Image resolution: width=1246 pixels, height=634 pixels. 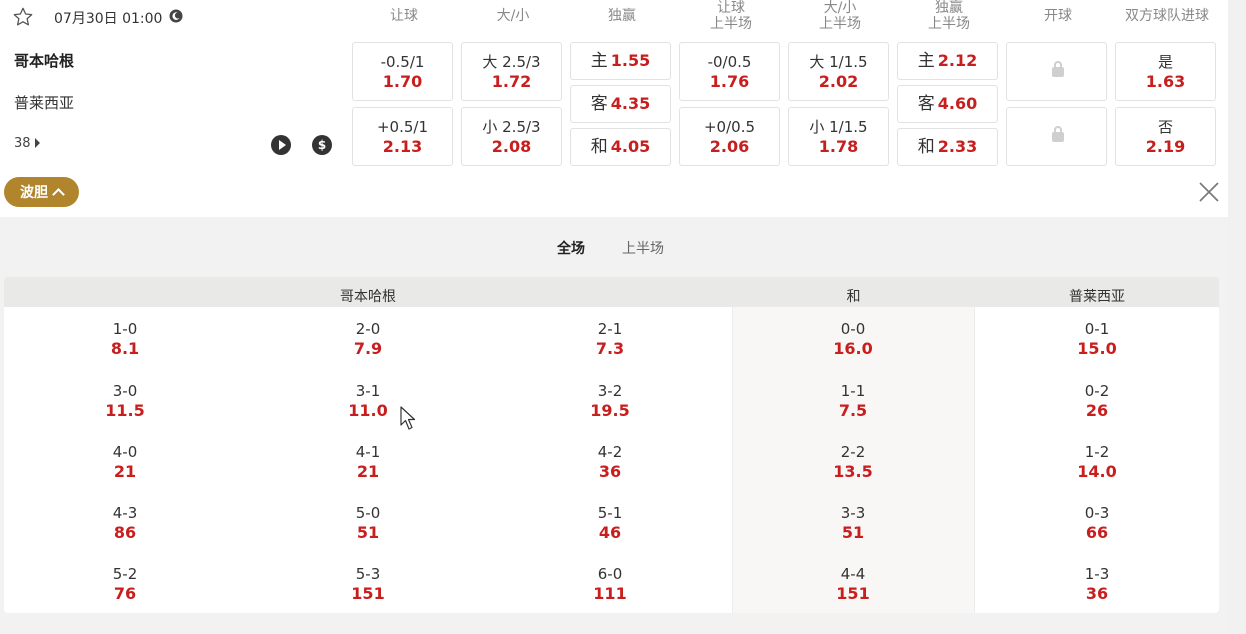 I want to click on odds-cell-handicap-half-away: +0/0.5 2.06, so click(x=729, y=136).